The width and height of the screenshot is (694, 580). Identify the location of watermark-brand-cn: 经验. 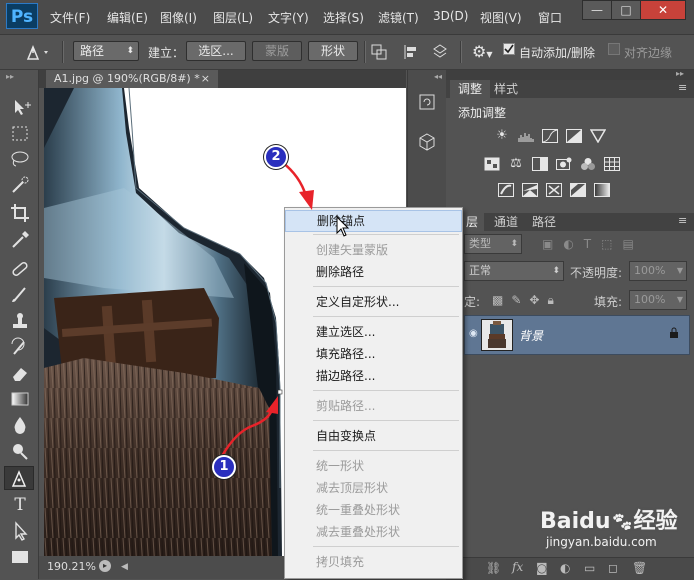
(655, 521).